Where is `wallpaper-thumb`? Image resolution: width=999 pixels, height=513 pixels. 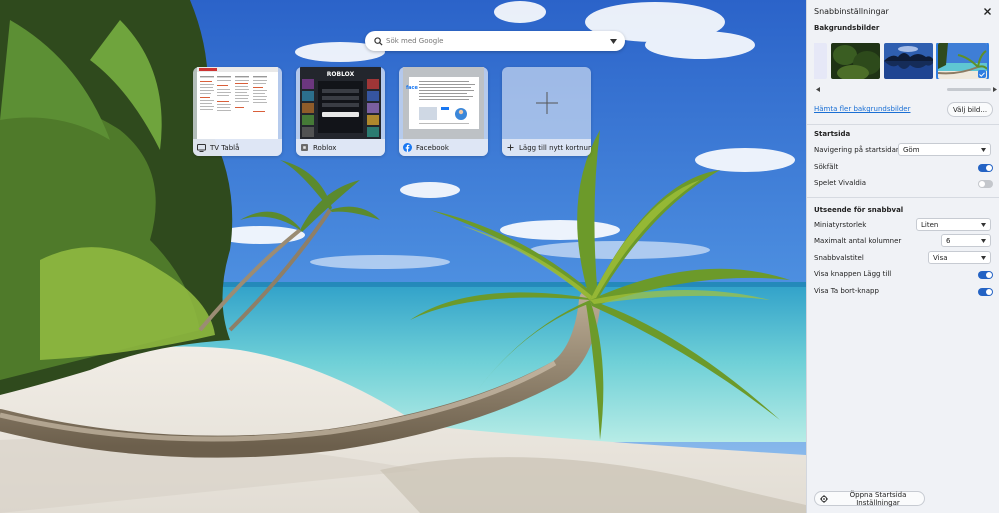 wallpaper-thumb is located at coordinates (820, 61).